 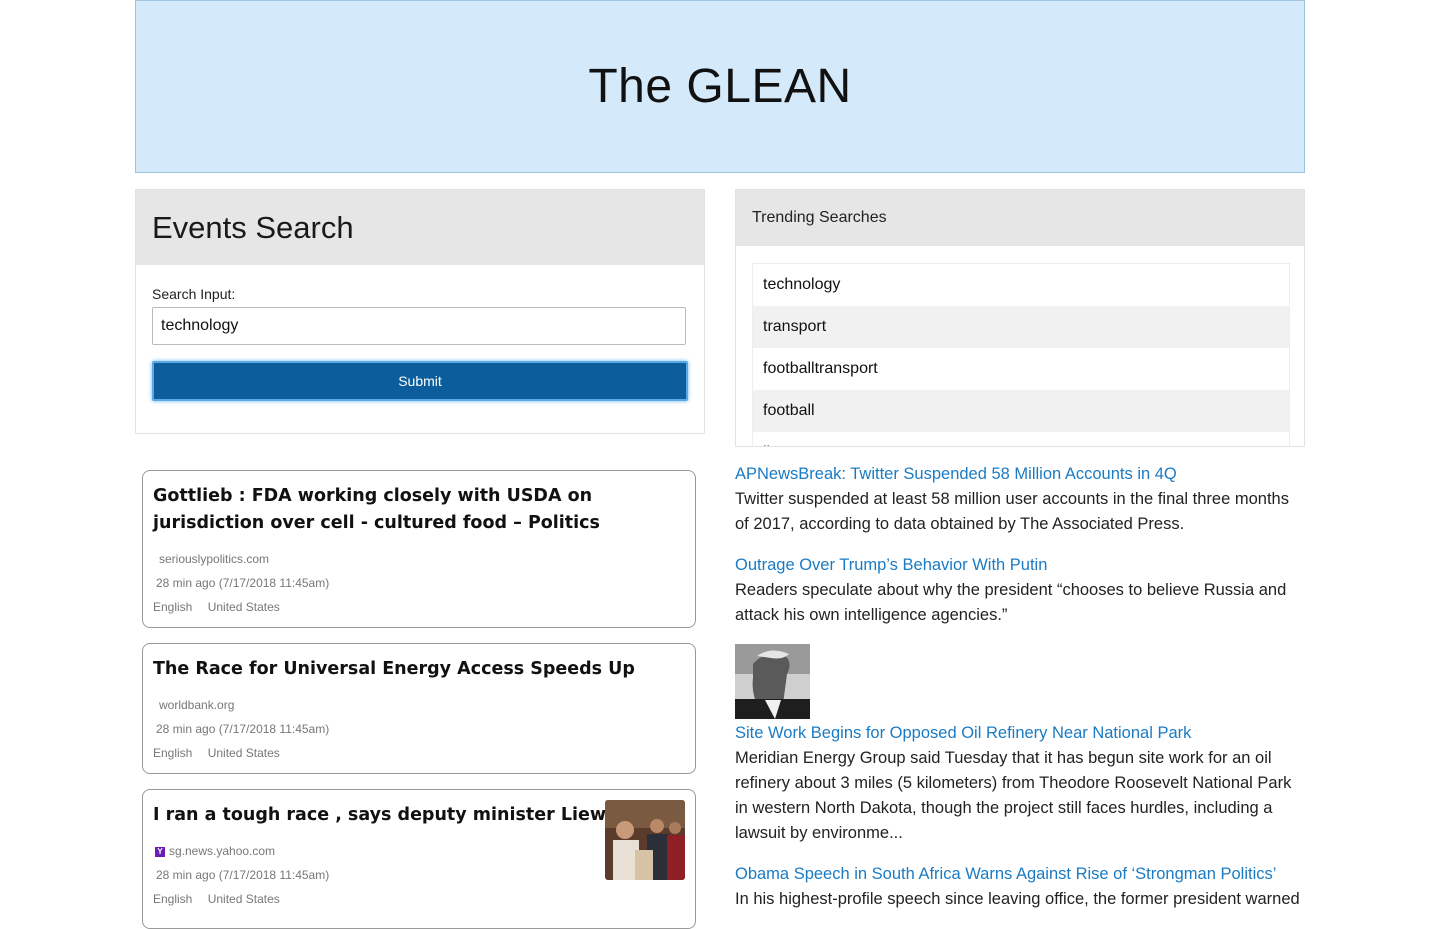 What do you see at coordinates (214, 559) in the screenshot?
I see `event-source: seriouslypolitics.com` at bounding box center [214, 559].